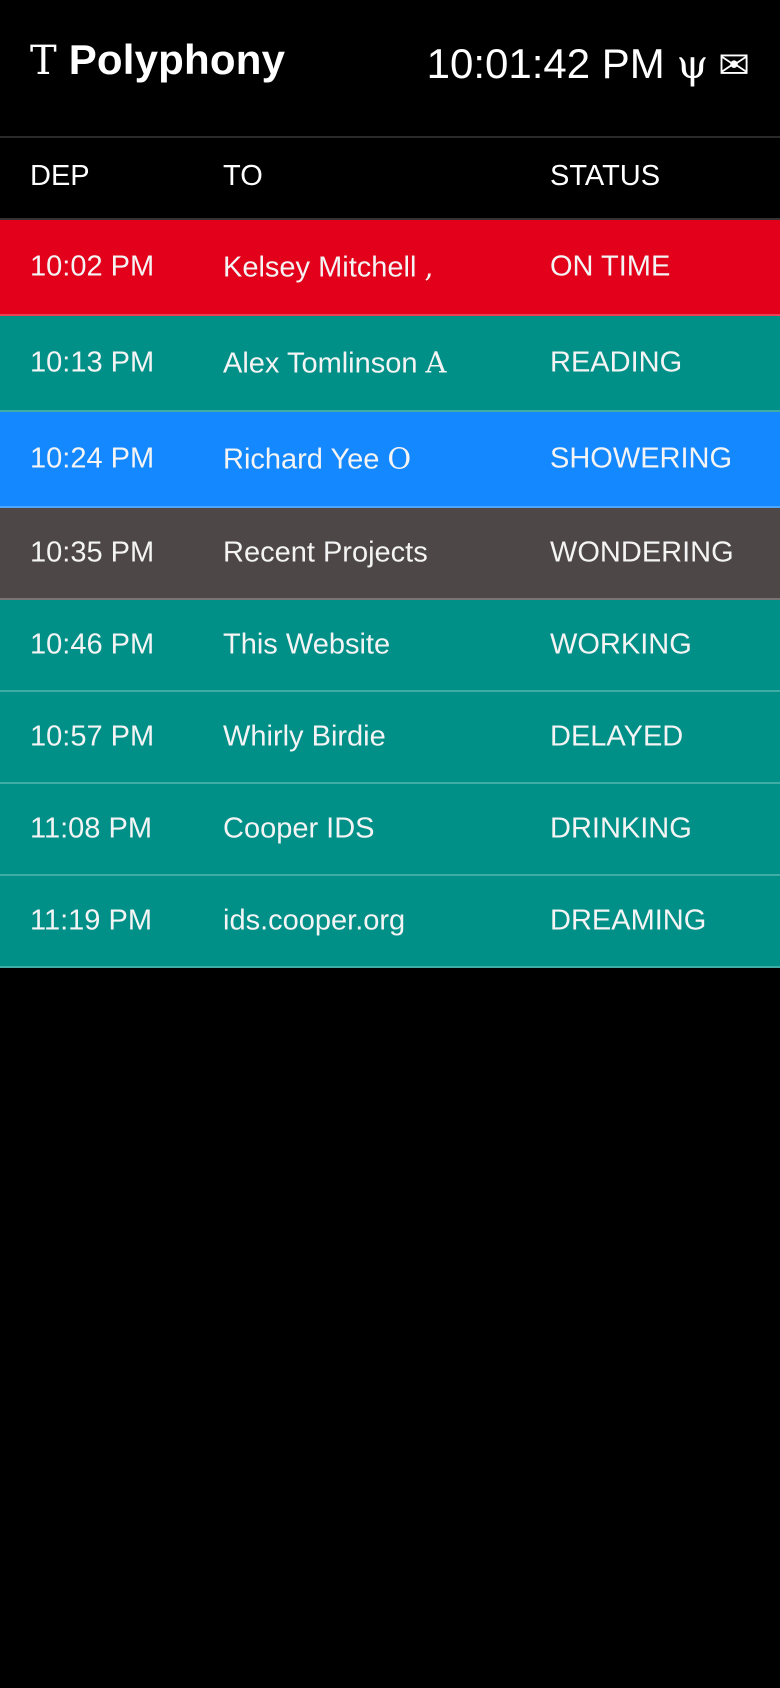 This screenshot has height=1688, width=780. I want to click on table-row: 10:46 PM This Website WORKING, so click(390, 646).